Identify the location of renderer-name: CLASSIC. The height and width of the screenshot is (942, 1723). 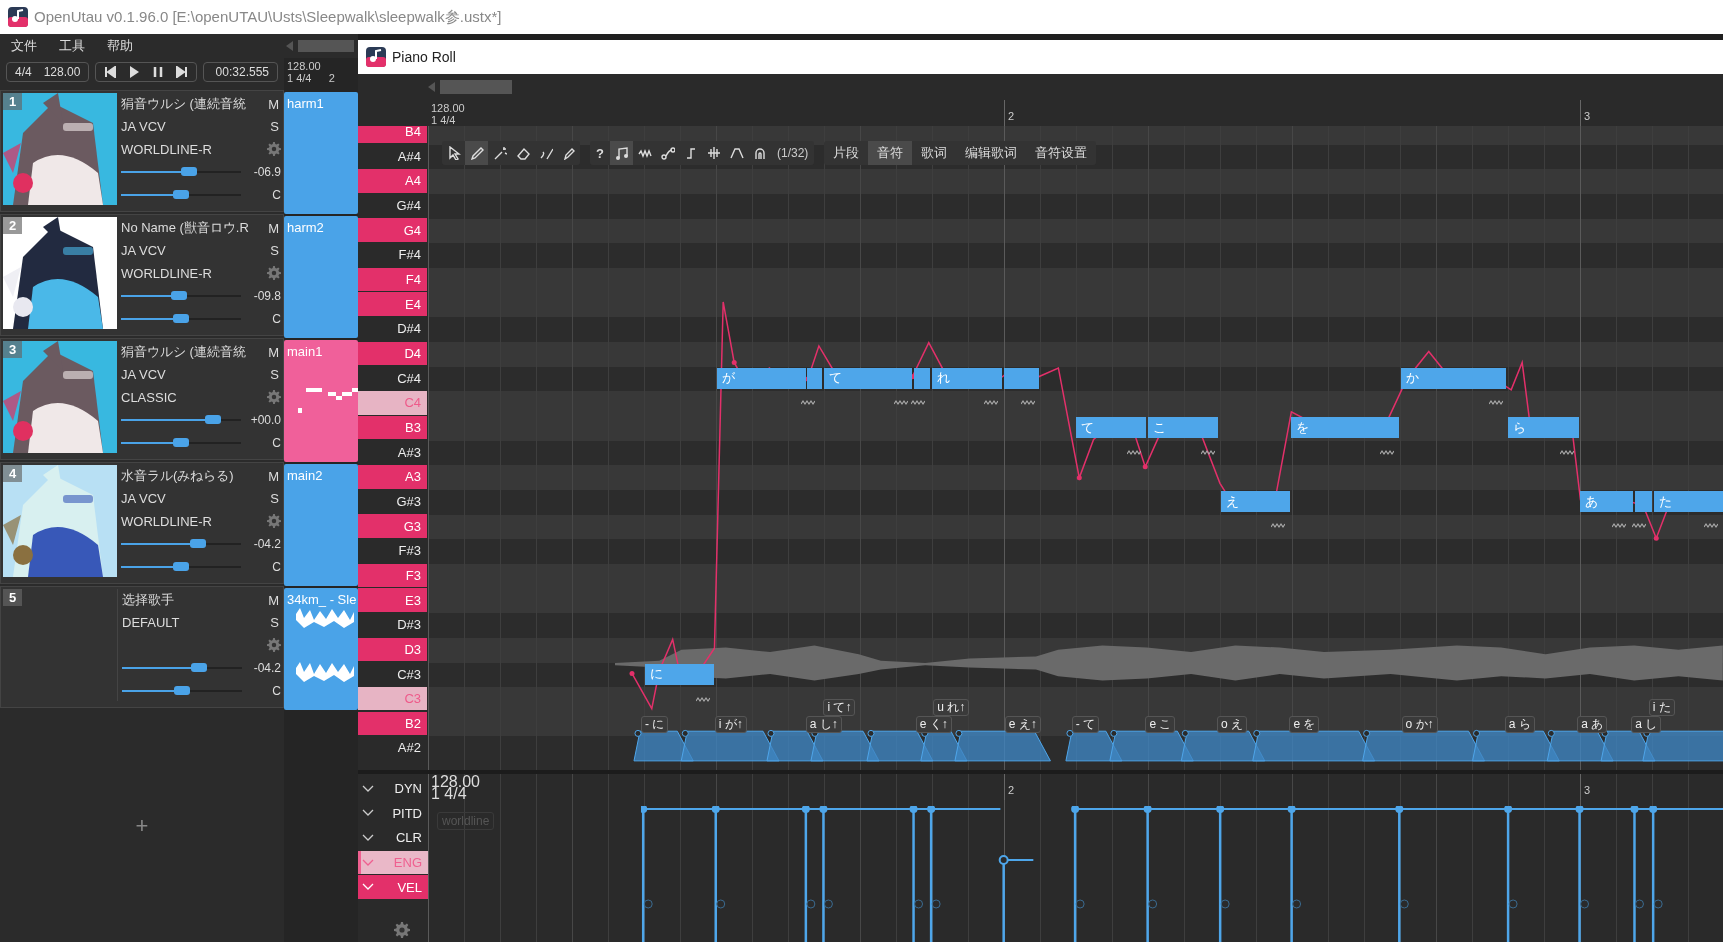
(149, 397).